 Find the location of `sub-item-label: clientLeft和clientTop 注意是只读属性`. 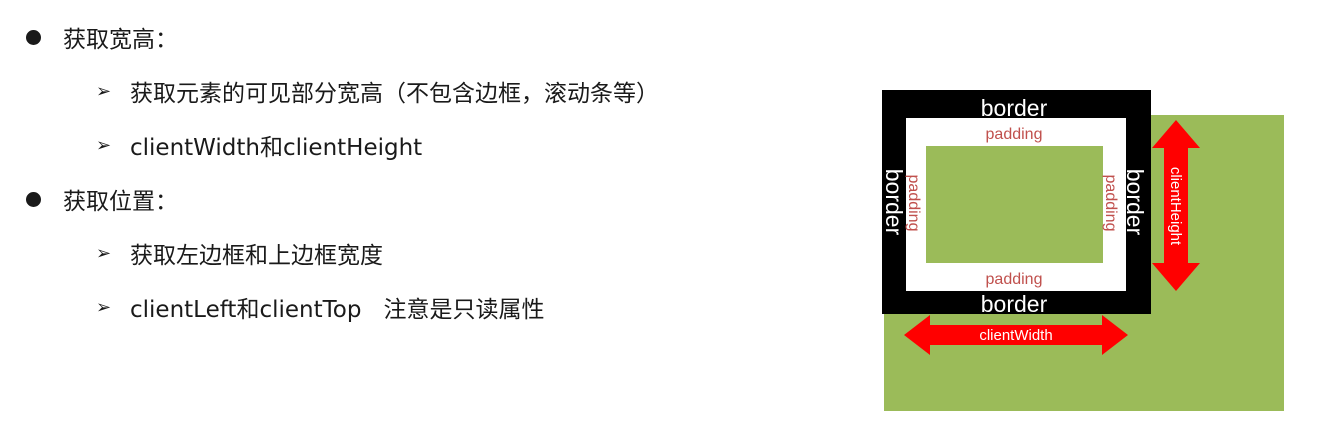

sub-item-label: clientLeft和clientTop 注意是只读属性 is located at coordinates (337, 307).